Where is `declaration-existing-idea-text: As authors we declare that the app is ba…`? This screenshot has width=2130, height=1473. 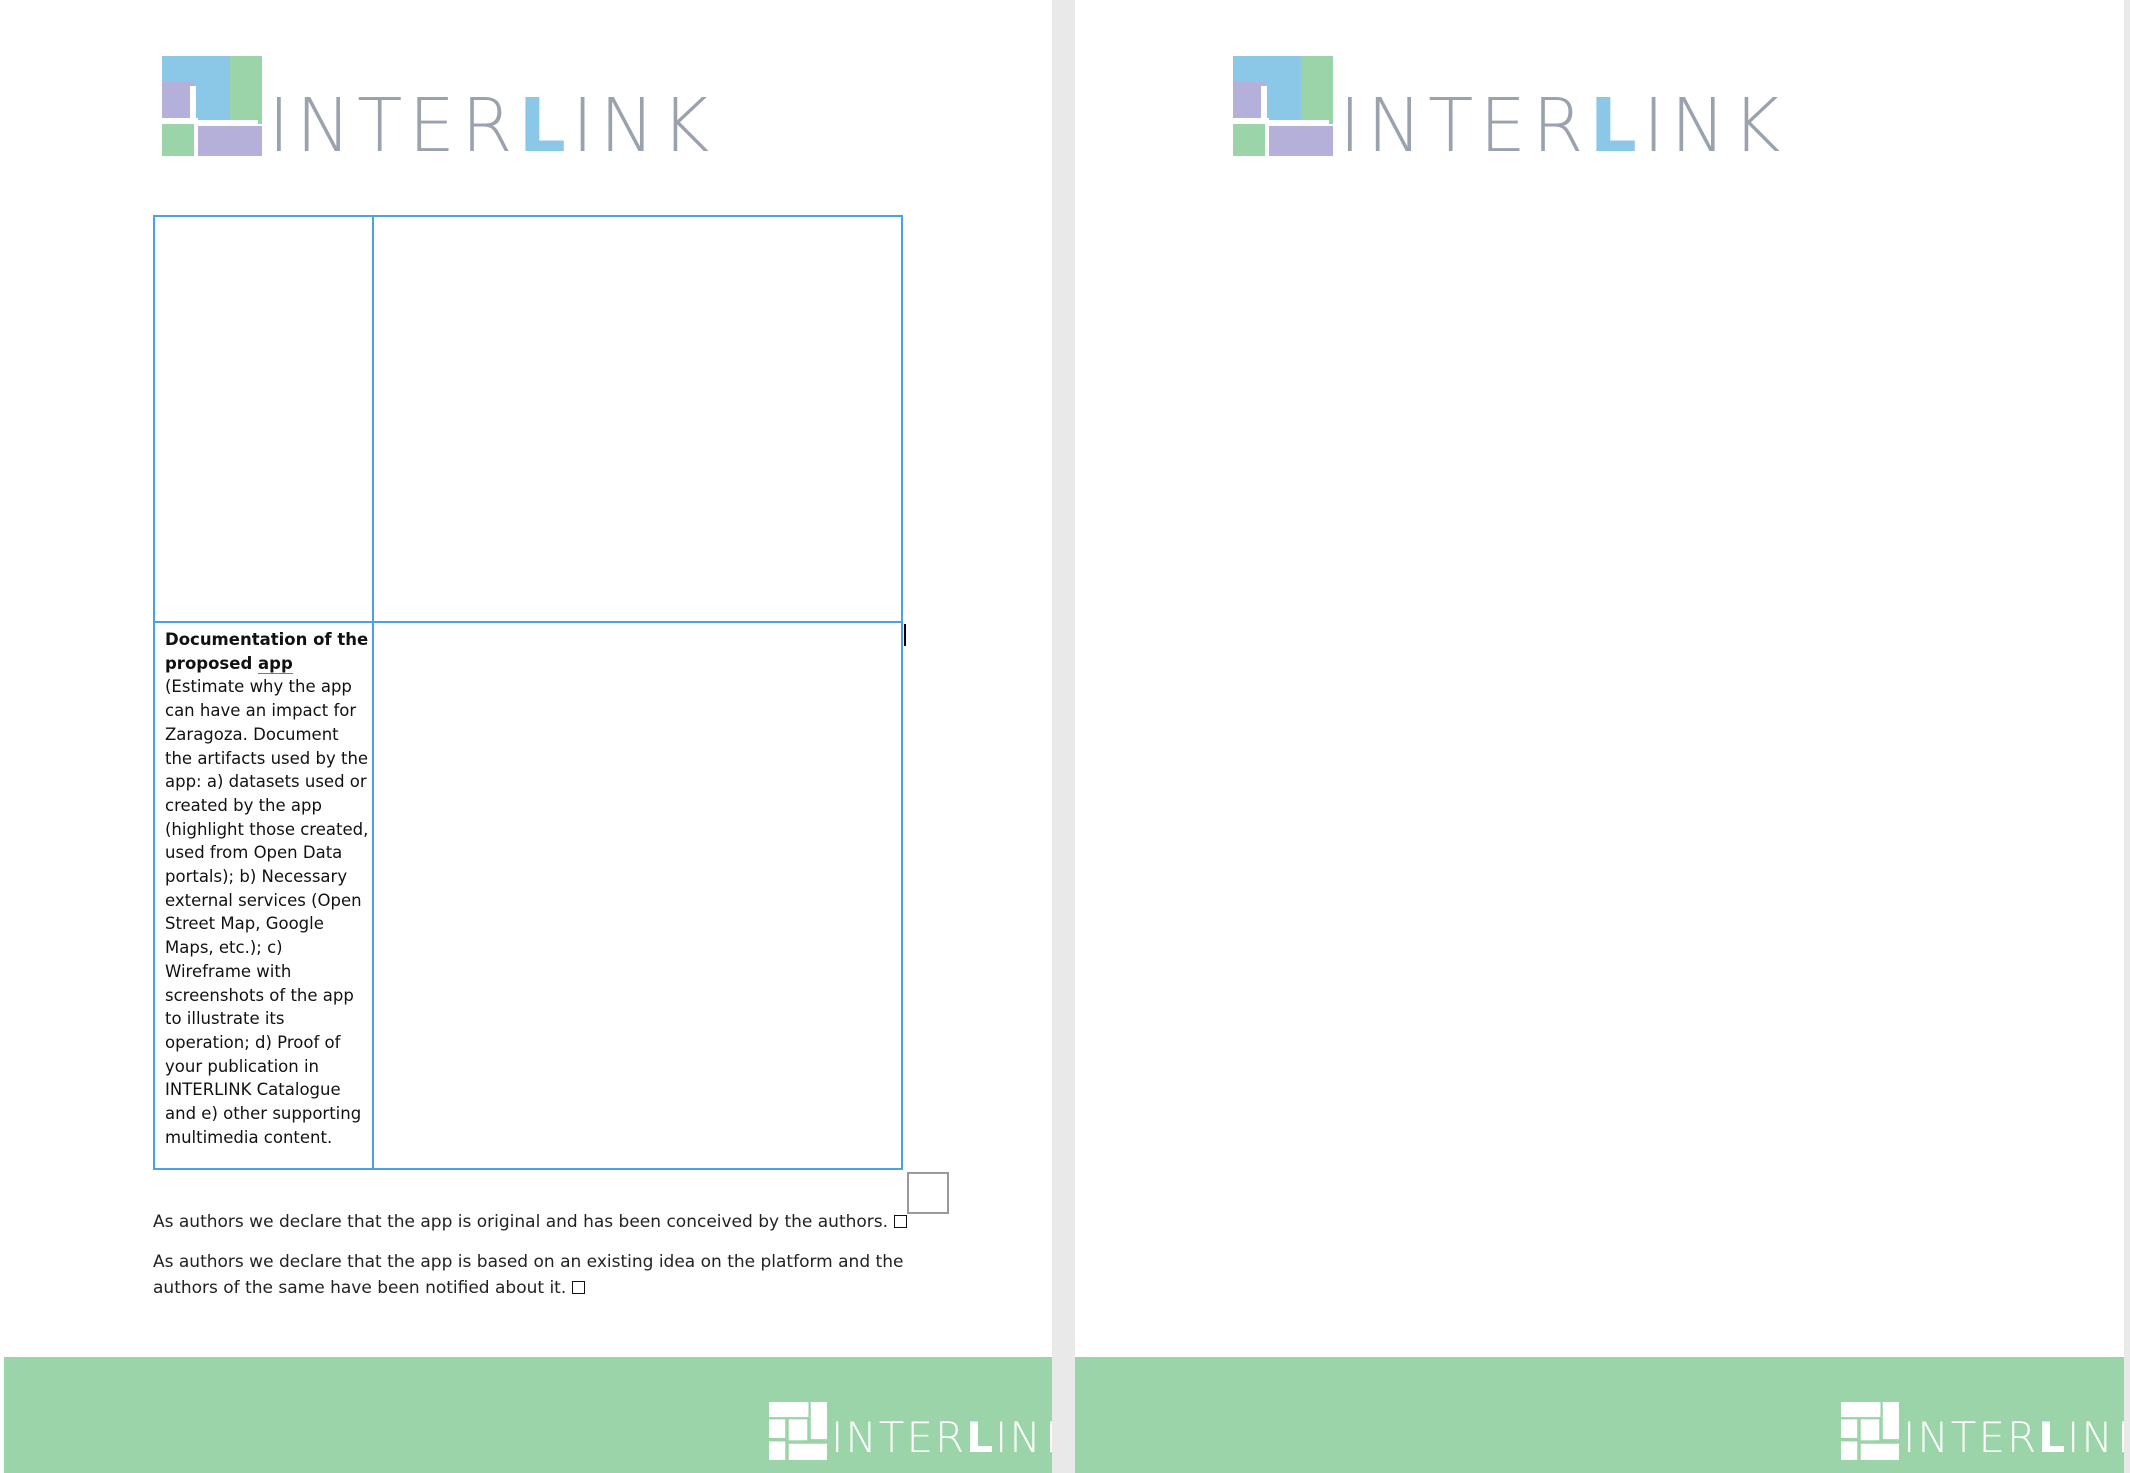
declaration-existing-idea-text: As authors we declare that the app is ba… is located at coordinates (528, 1275).